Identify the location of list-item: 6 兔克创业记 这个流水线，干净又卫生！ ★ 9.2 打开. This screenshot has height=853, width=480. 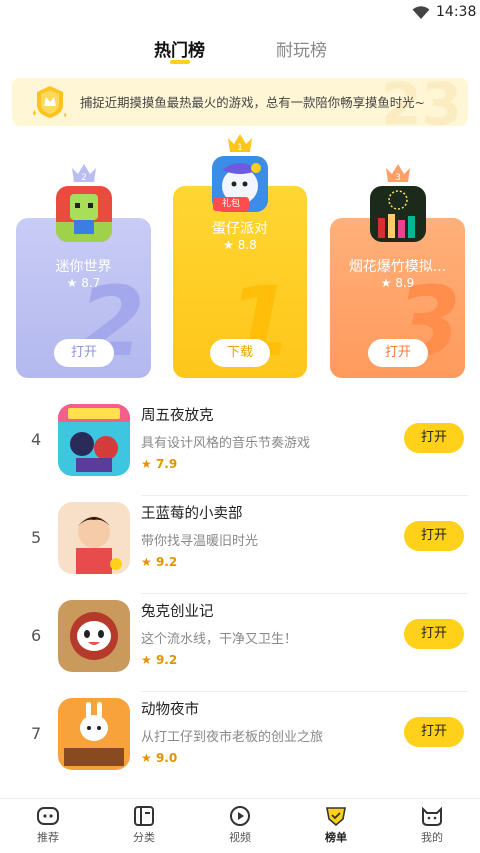
(240, 643).